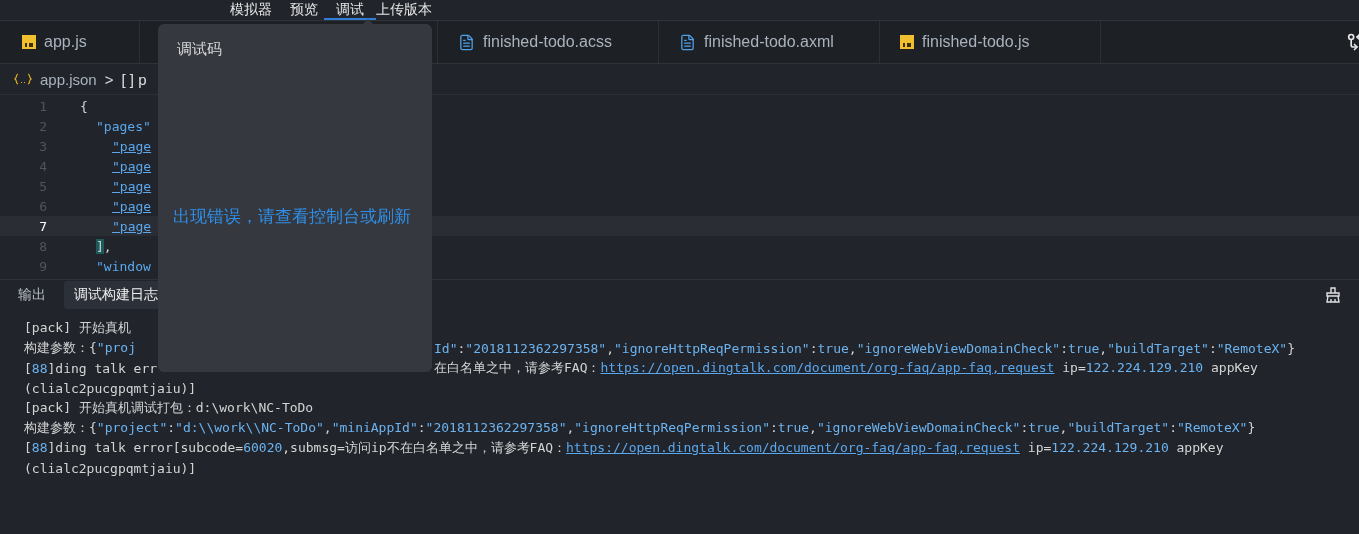 The height and width of the screenshot is (534, 1359). Describe the element at coordinates (23, 79) in the screenshot. I see `braces-icon` at that location.